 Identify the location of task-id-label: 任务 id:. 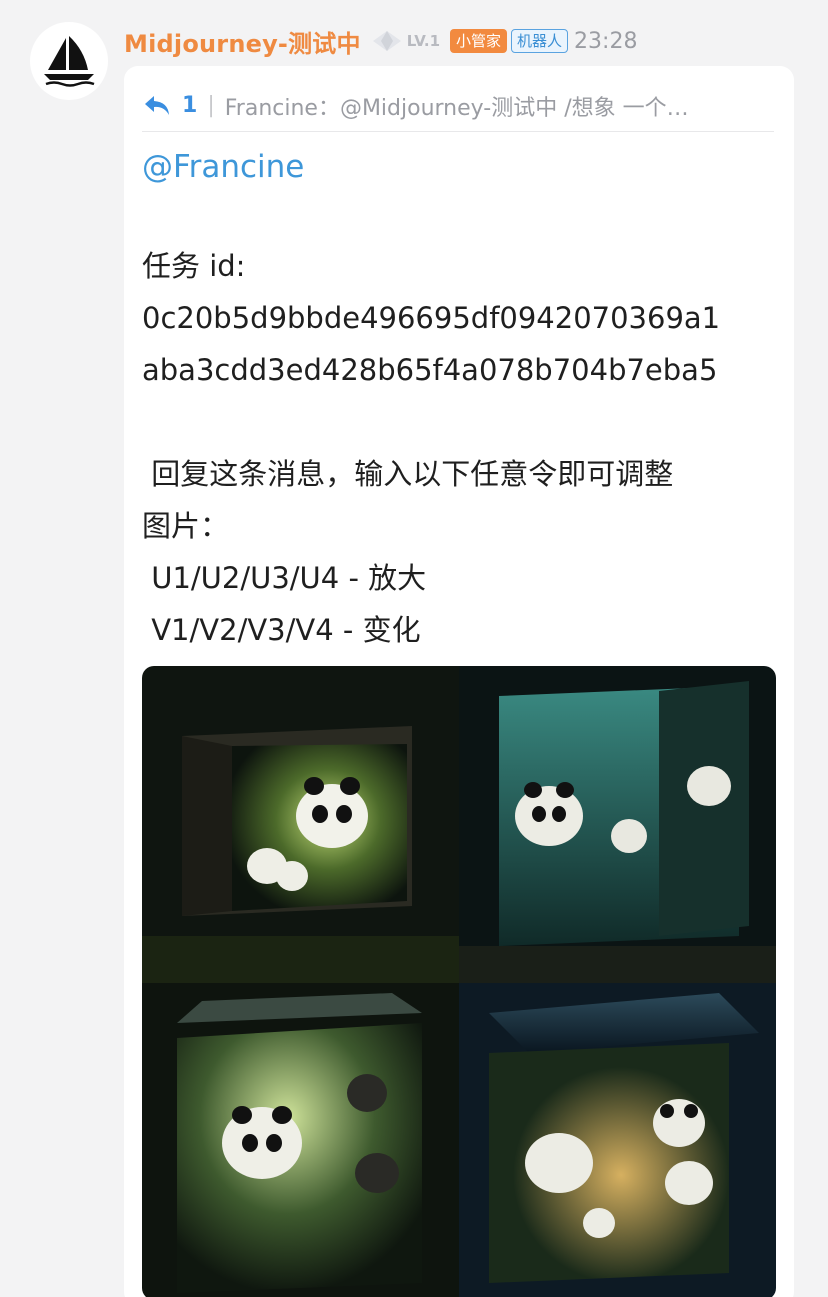
(194, 266).